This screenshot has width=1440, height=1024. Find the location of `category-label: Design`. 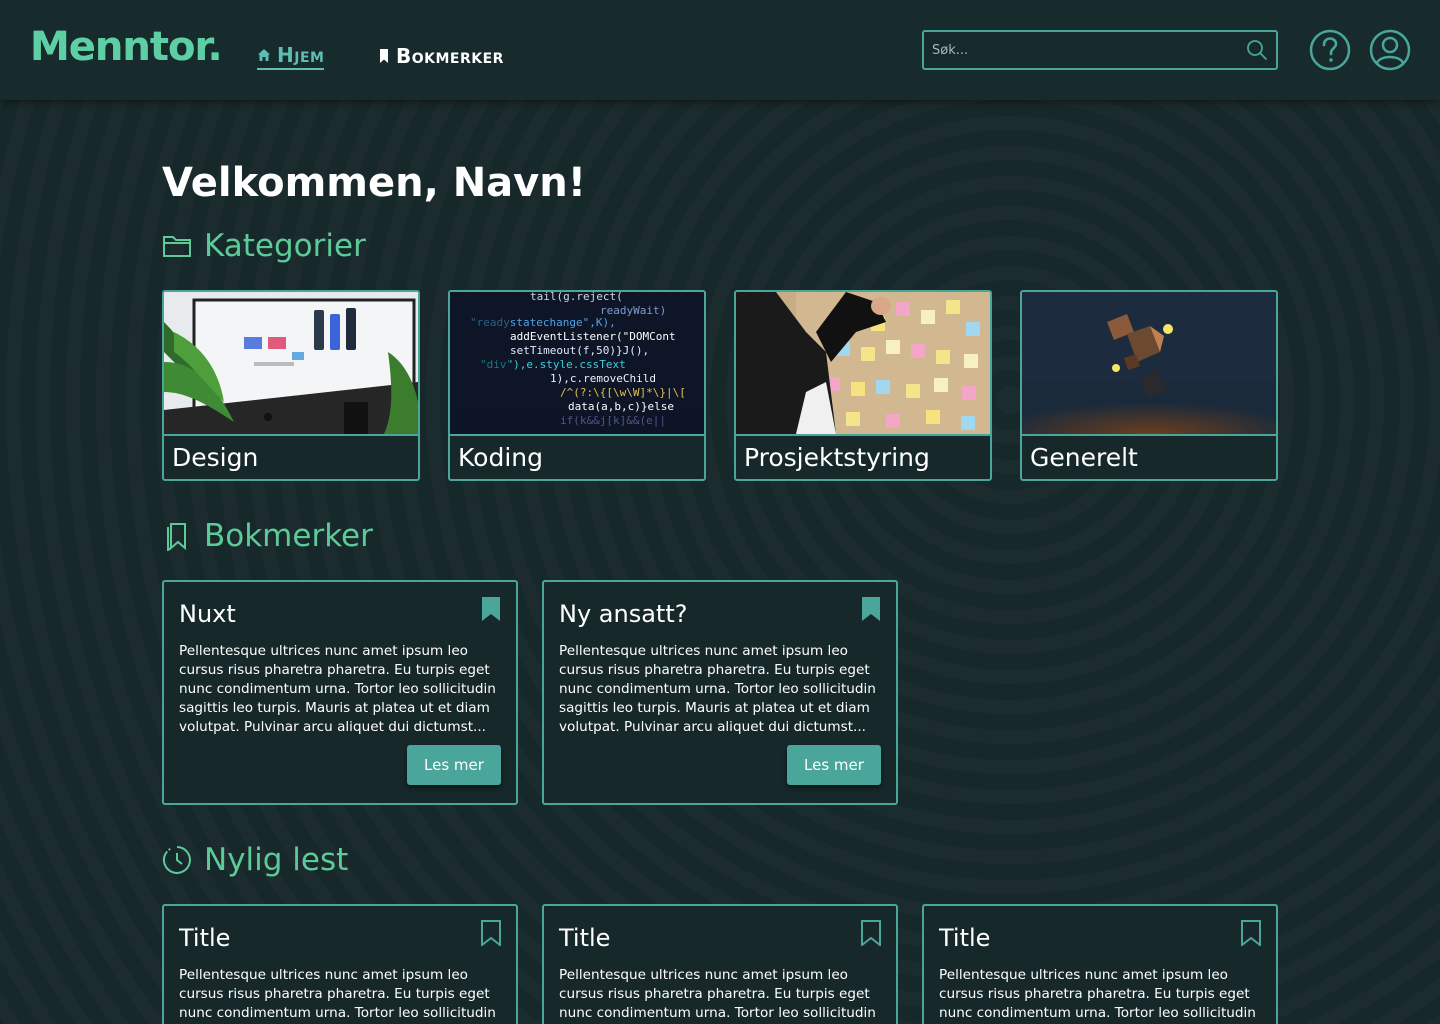

category-label: Design is located at coordinates (291, 456).